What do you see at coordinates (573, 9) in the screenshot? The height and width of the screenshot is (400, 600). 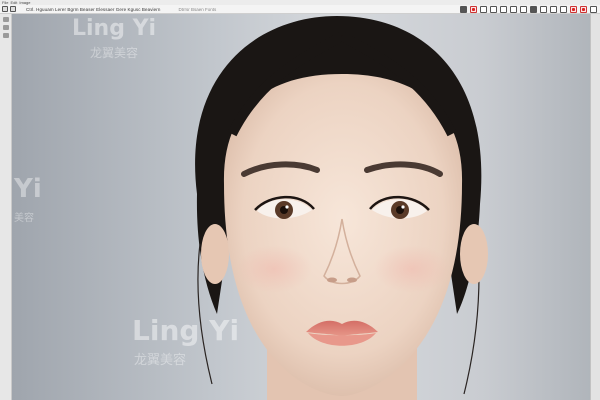 I see `alert-icon` at bounding box center [573, 9].